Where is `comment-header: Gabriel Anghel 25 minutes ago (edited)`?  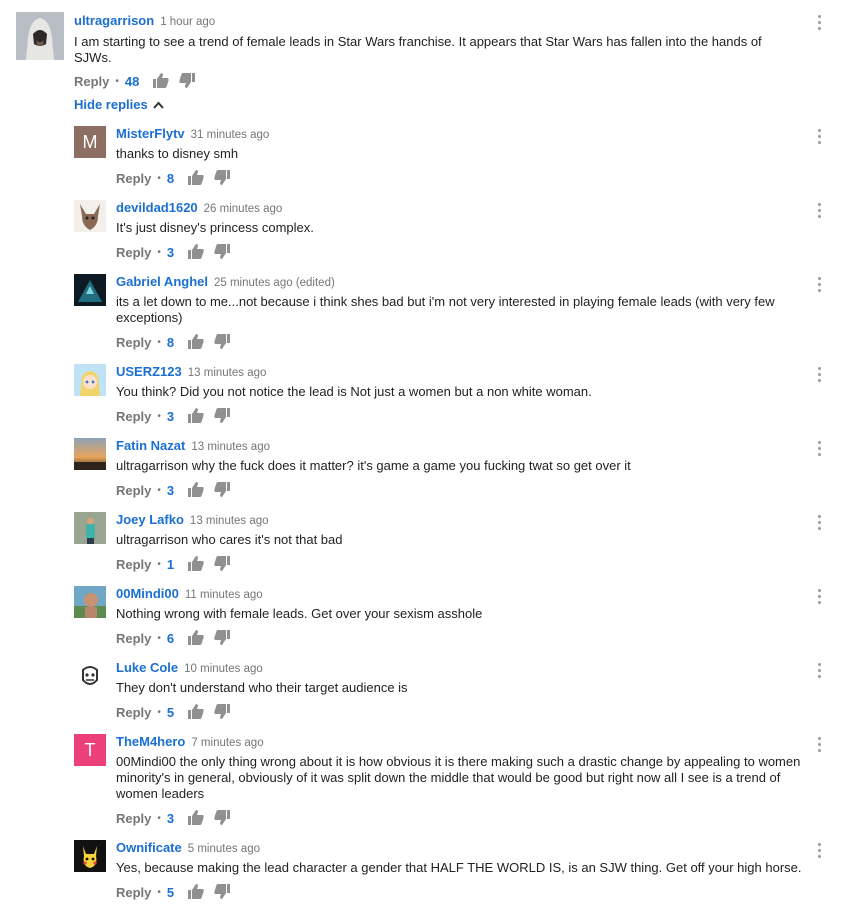 comment-header: Gabriel Anghel 25 minutes ago (edited) is located at coordinates (225, 281).